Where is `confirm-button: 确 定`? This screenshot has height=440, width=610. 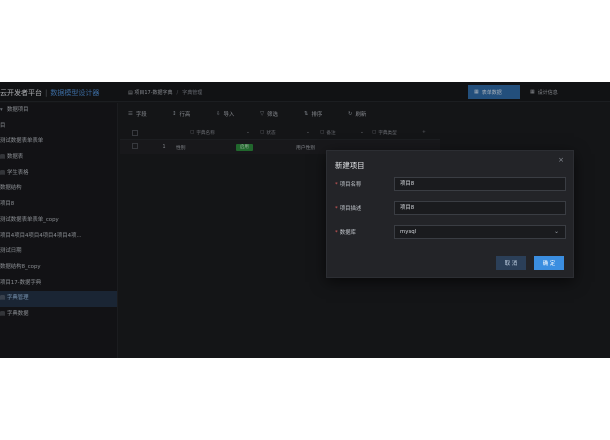 confirm-button: 确 定 is located at coordinates (549, 263).